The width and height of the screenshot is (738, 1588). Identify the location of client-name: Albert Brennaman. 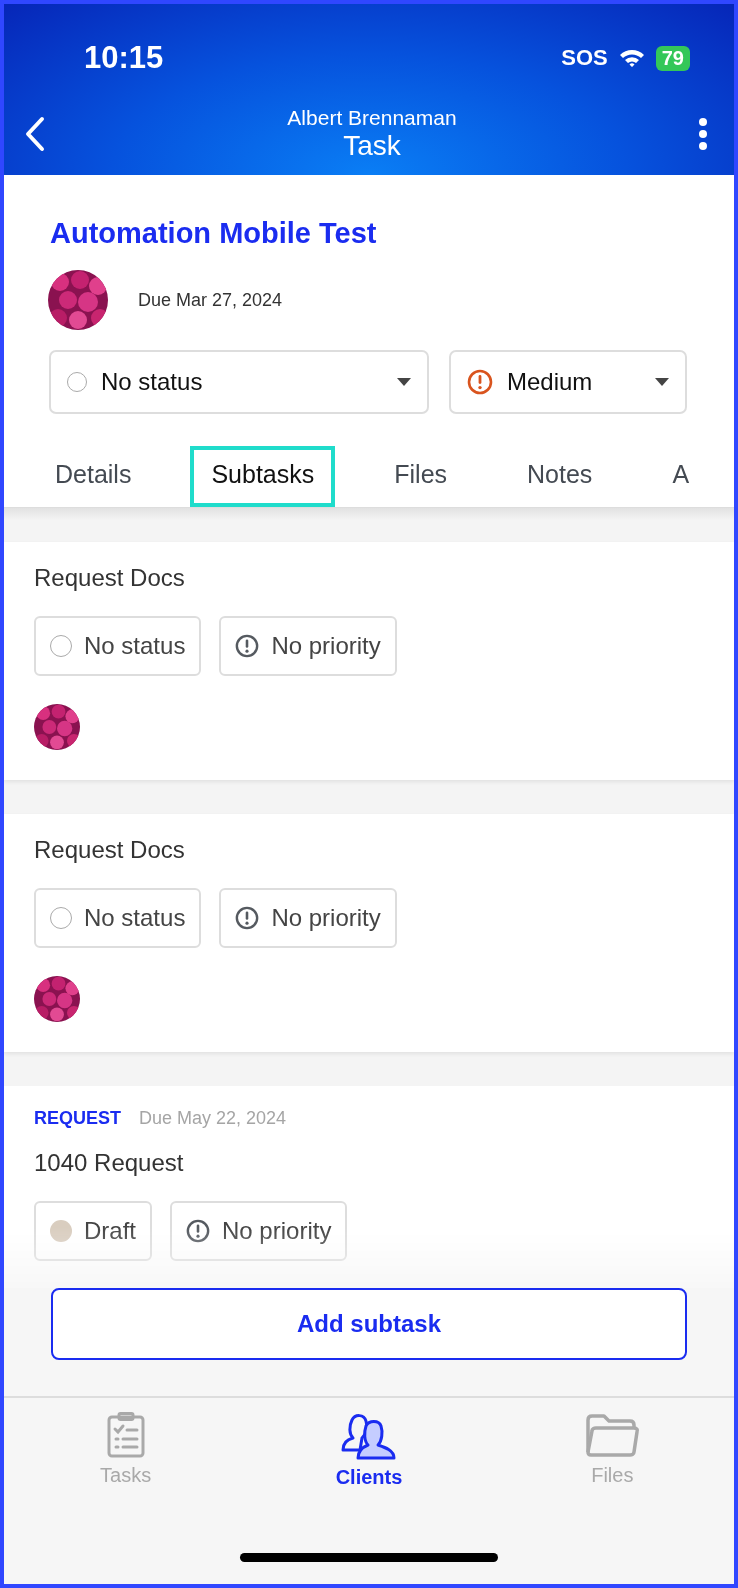
(372, 118).